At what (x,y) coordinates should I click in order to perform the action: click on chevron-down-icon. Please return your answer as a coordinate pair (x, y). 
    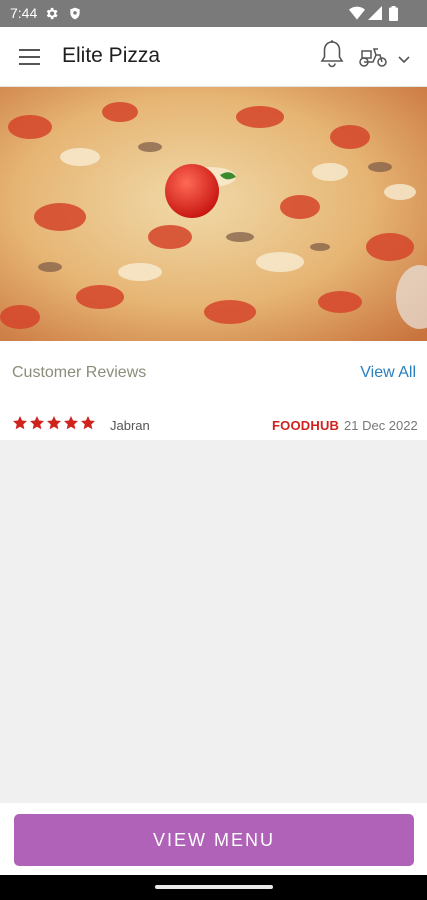
    Looking at the image, I should click on (404, 58).